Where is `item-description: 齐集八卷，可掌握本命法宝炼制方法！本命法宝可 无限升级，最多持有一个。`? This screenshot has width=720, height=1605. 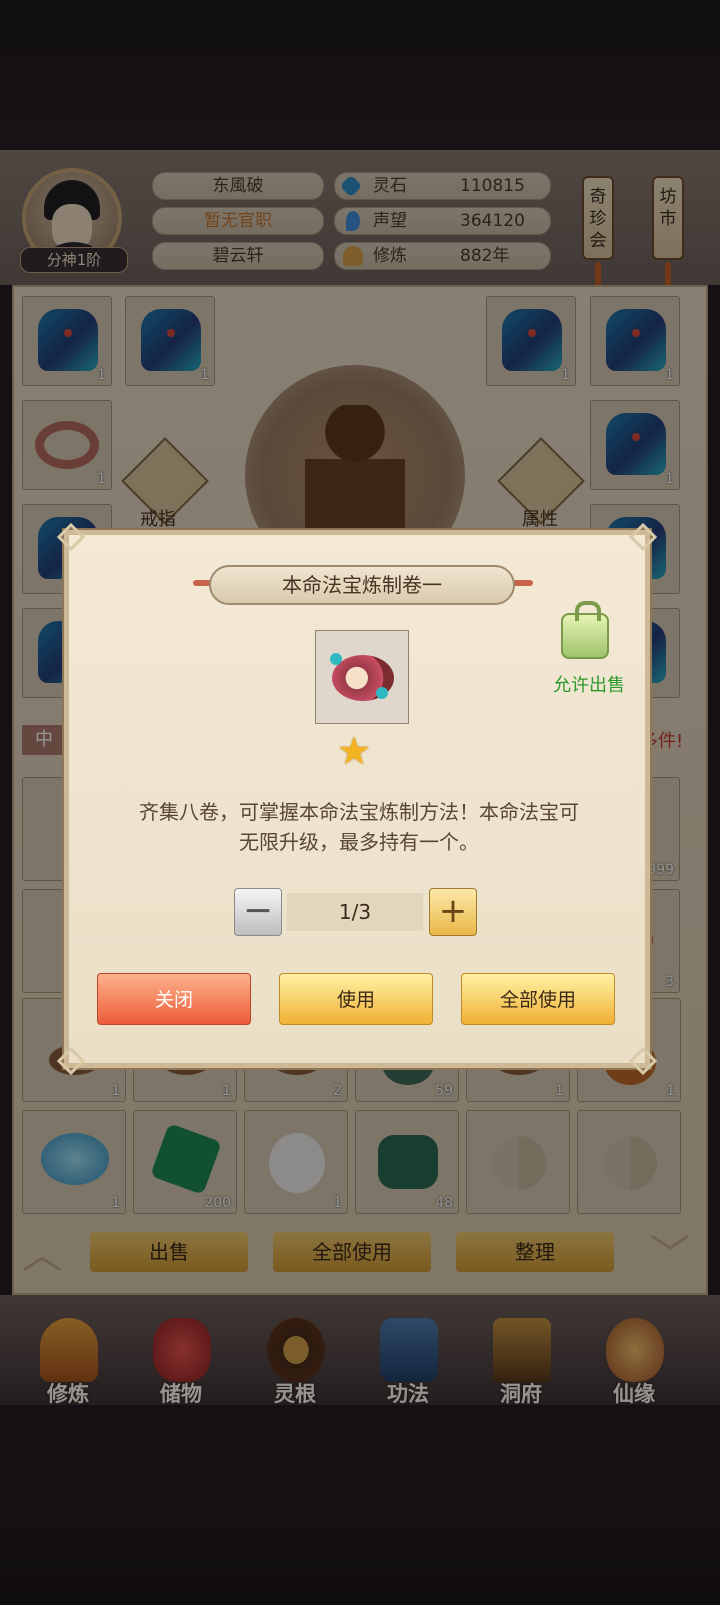
item-description: 齐集八卷，可掌握本命法宝炼制方法！本命法宝可 无限升级，最多持有一个。 is located at coordinates (359, 827).